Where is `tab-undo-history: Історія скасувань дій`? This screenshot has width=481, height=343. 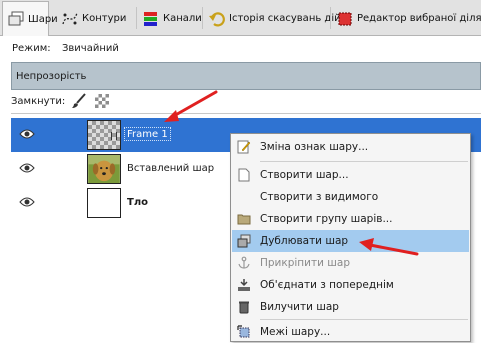
tab-undo-history: Історія скасувань дій is located at coordinates (272, 18).